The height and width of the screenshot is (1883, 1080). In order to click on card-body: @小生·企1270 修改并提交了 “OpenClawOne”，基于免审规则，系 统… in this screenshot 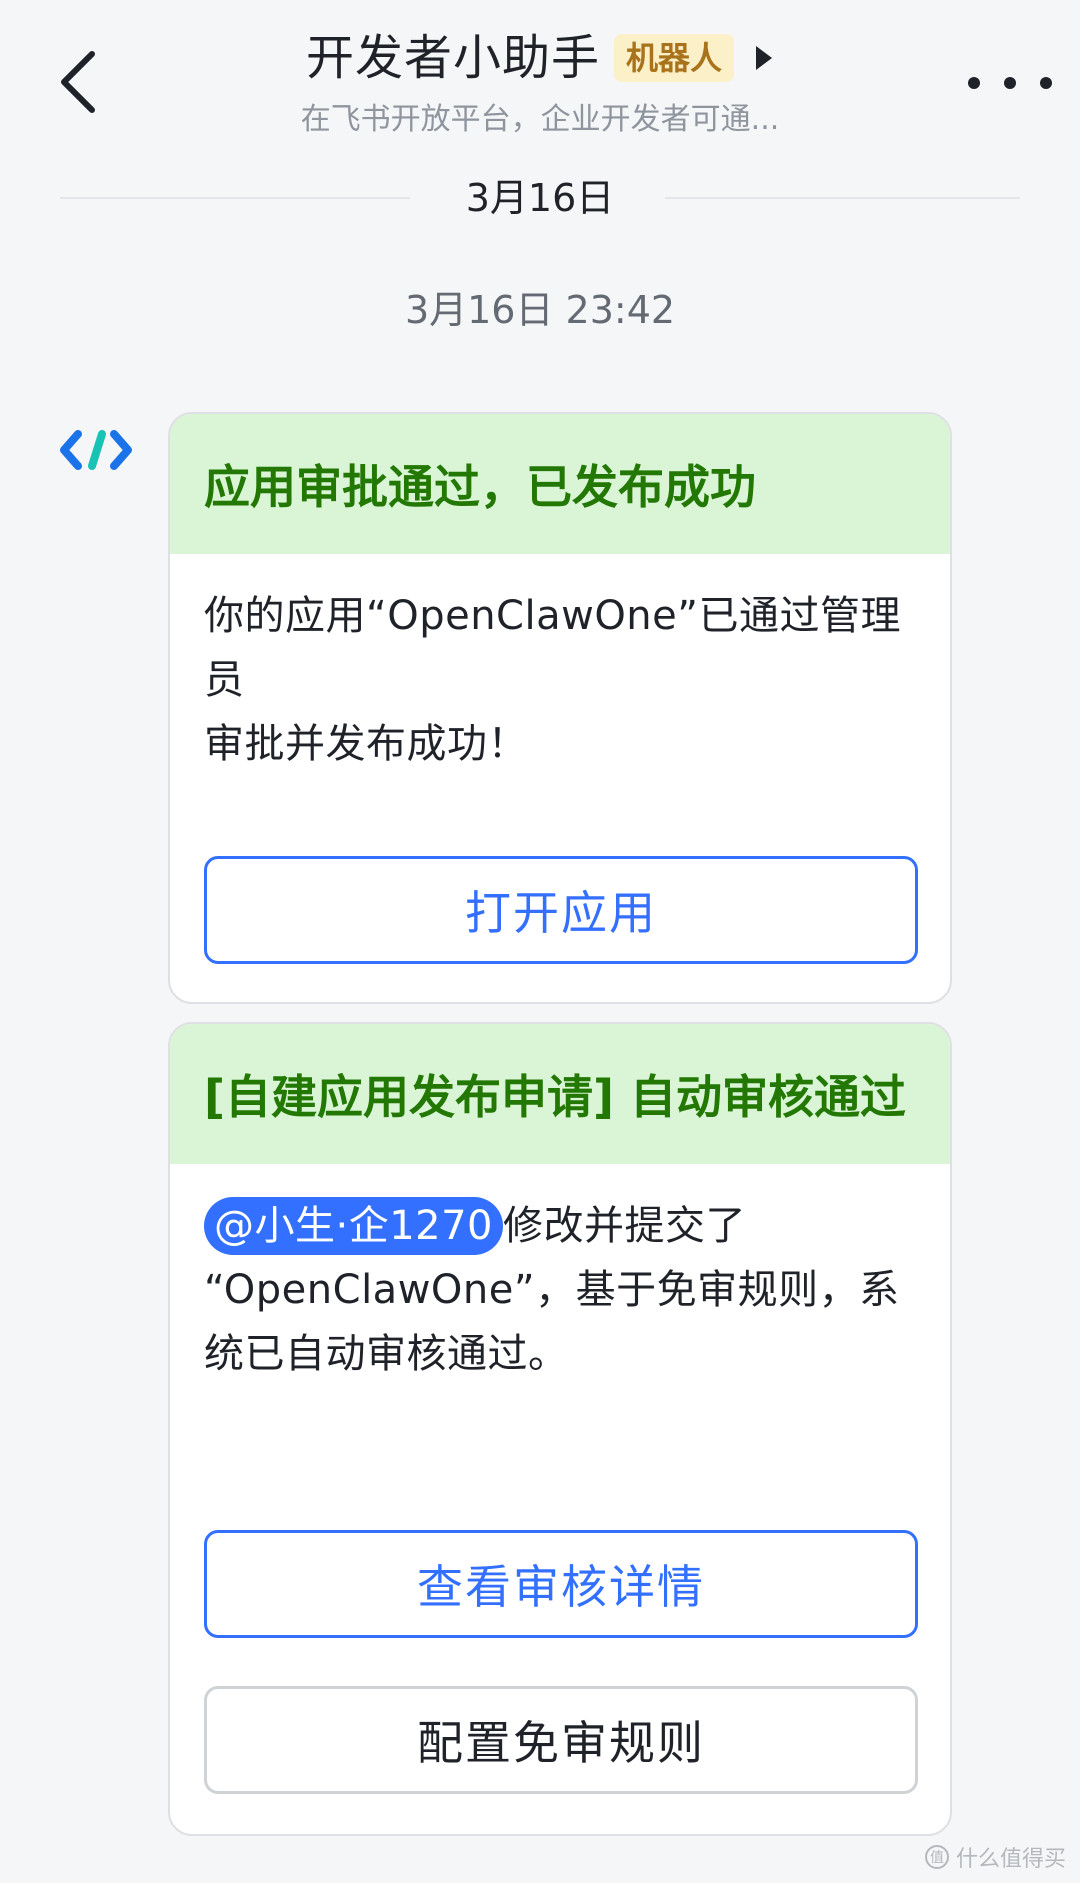, I will do `click(560, 1275)`.